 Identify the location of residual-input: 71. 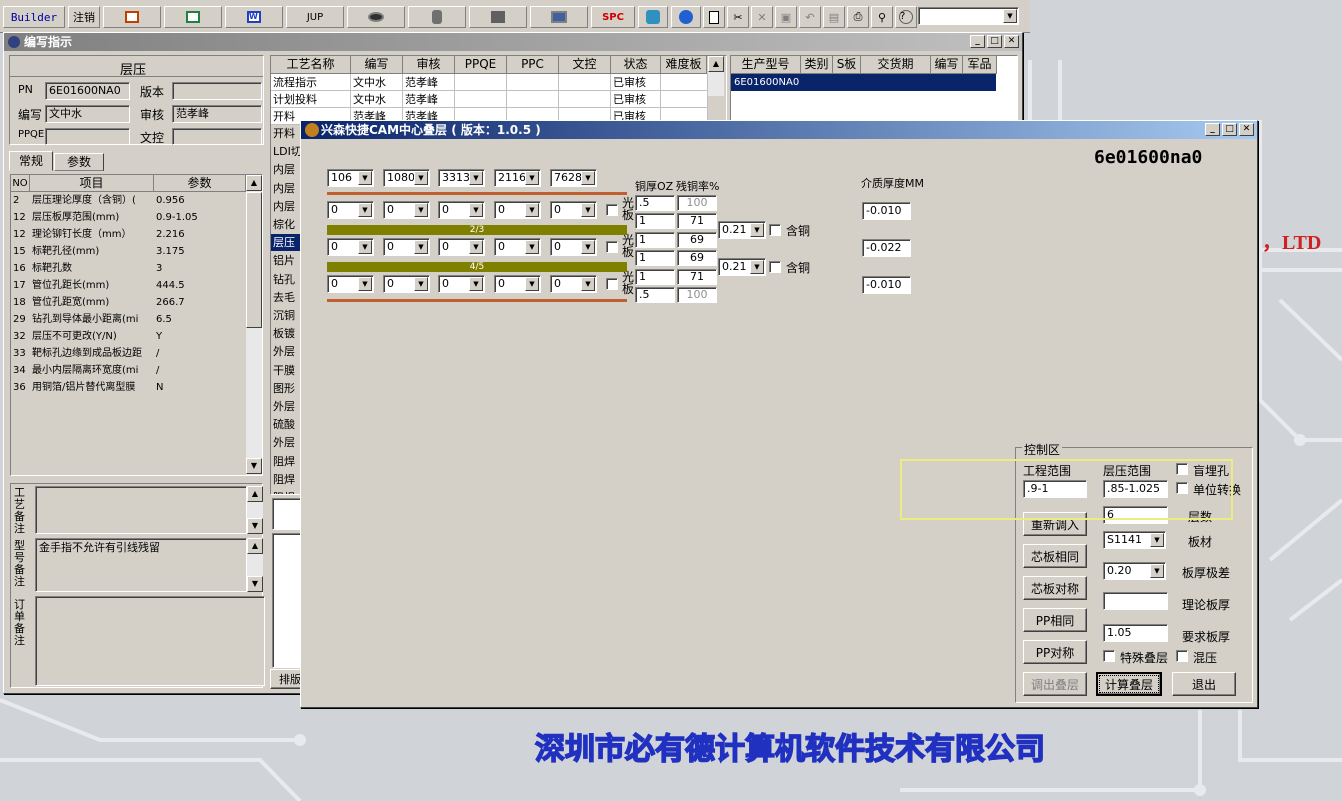
(697, 277).